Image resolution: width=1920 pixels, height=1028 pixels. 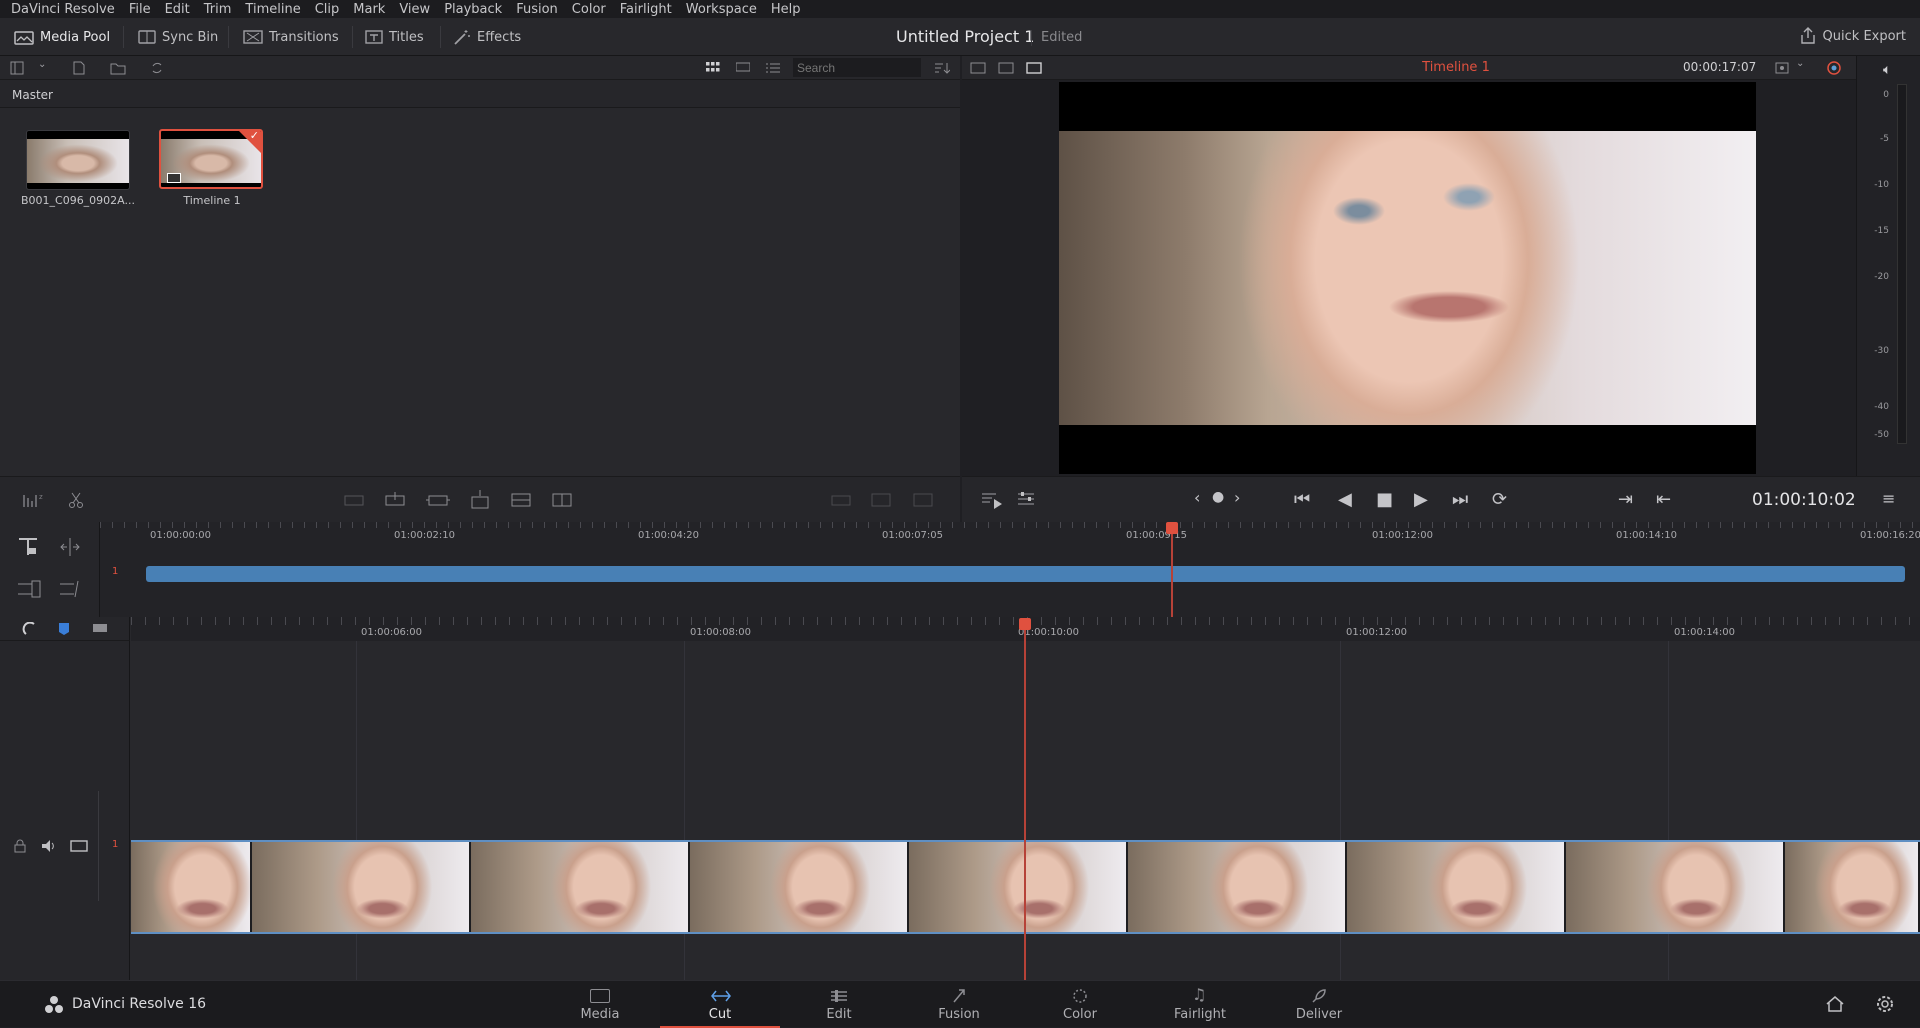 I want to click on menu-file: File, so click(x=140, y=9).